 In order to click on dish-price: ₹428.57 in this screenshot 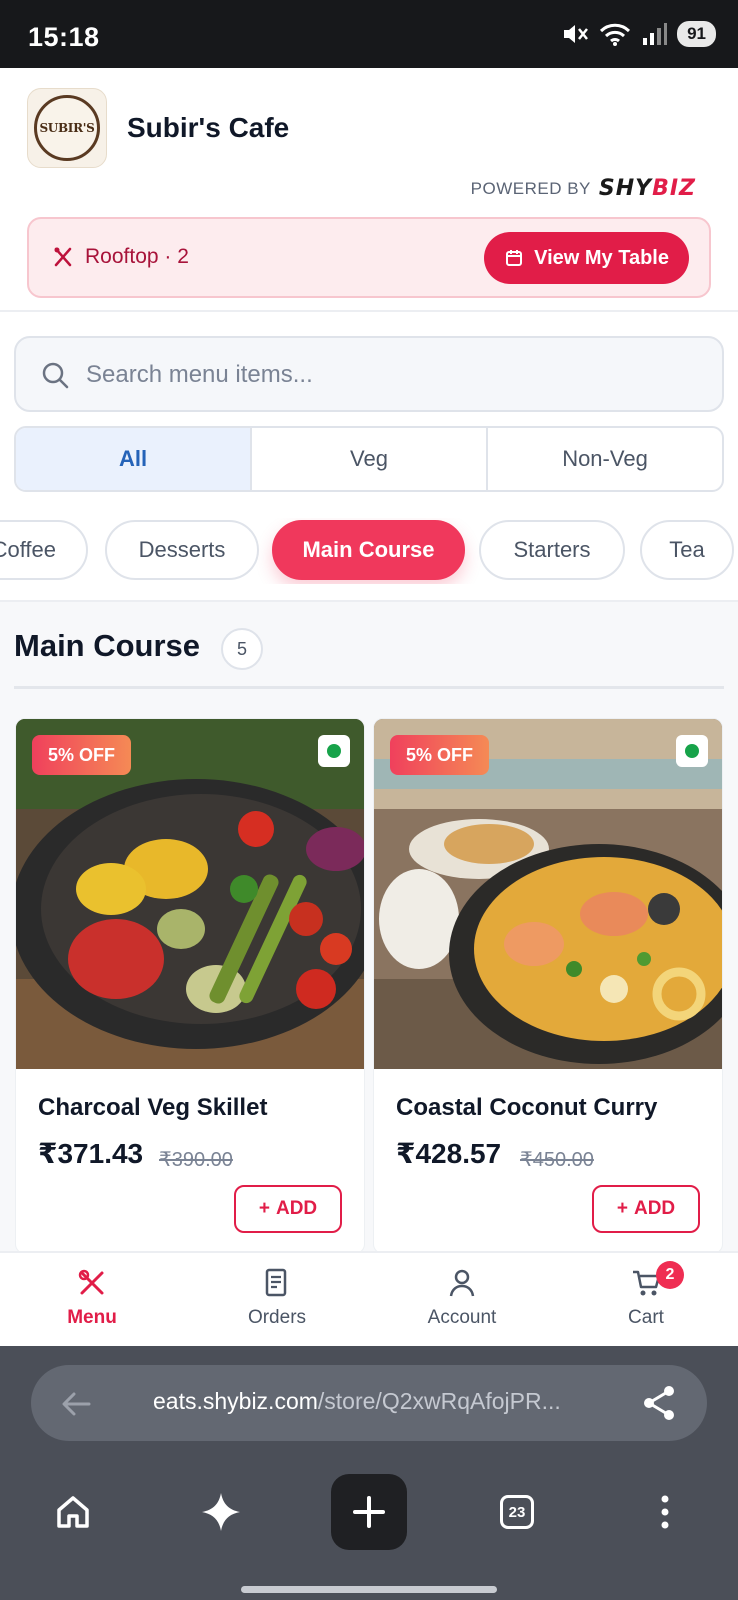, I will do `click(449, 1153)`.